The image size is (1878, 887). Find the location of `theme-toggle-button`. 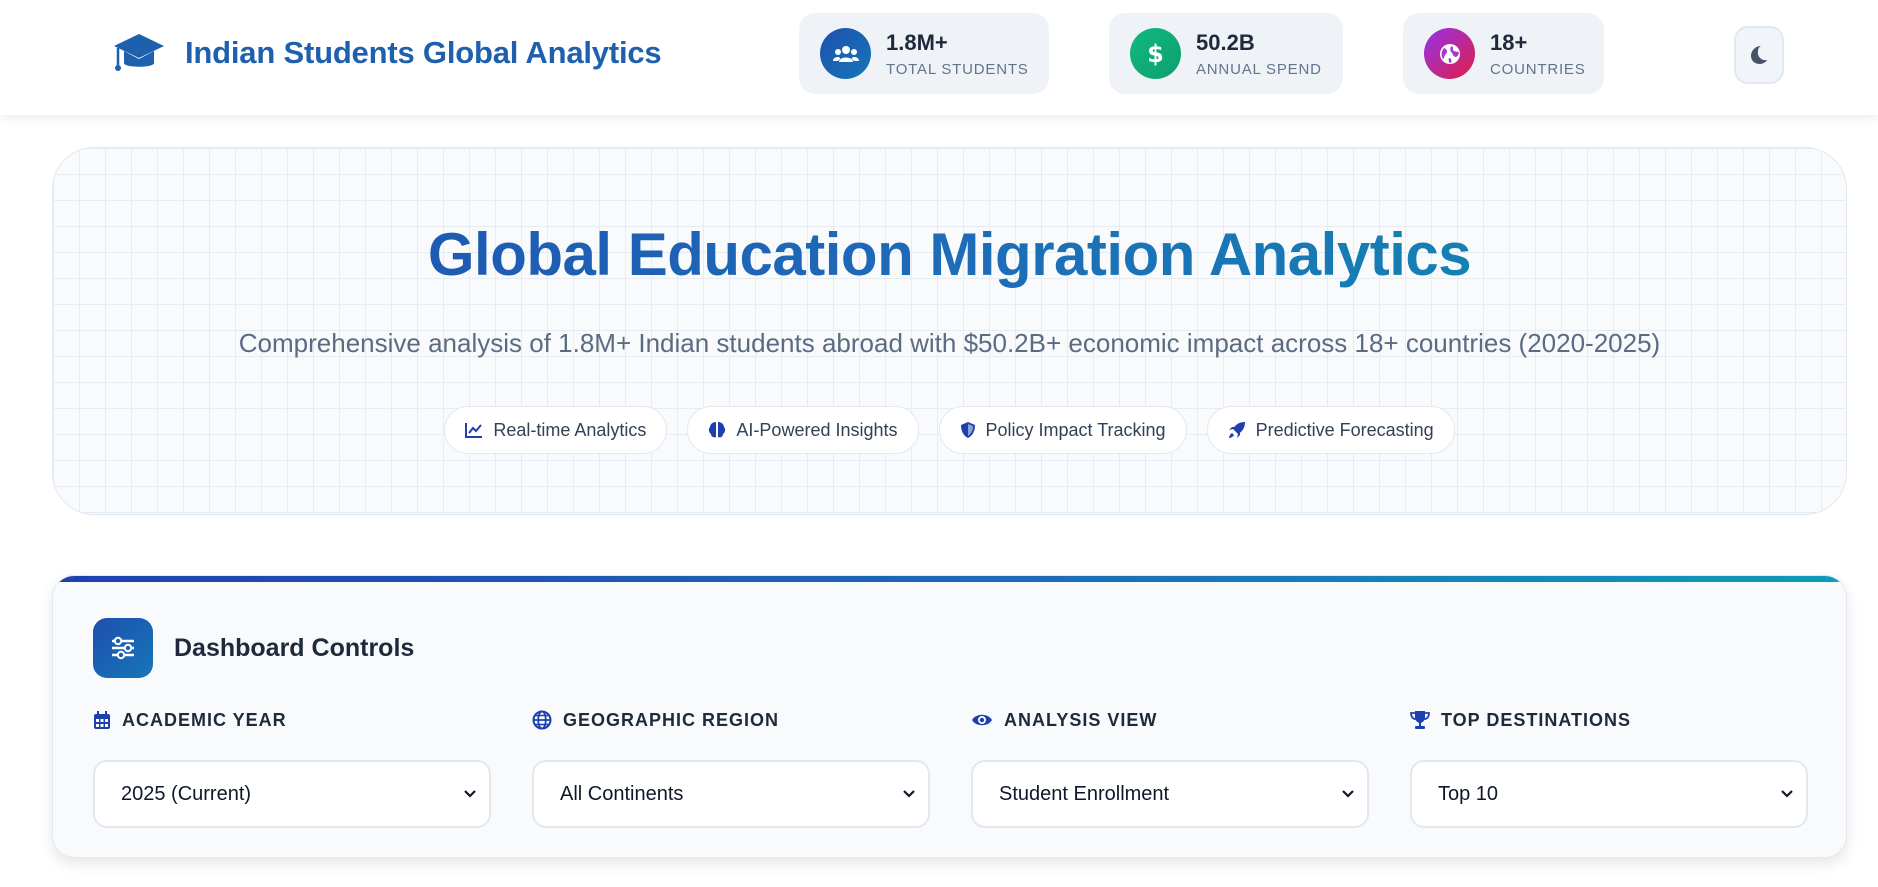

theme-toggle-button is located at coordinates (1759, 55).